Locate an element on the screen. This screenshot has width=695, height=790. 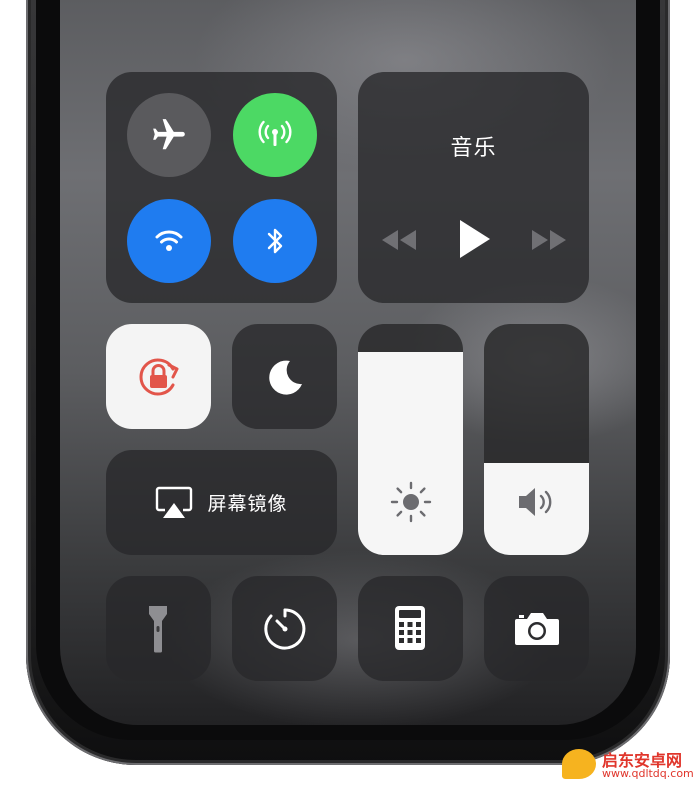
do-not-disturb-button is located at coordinates (284, 376).